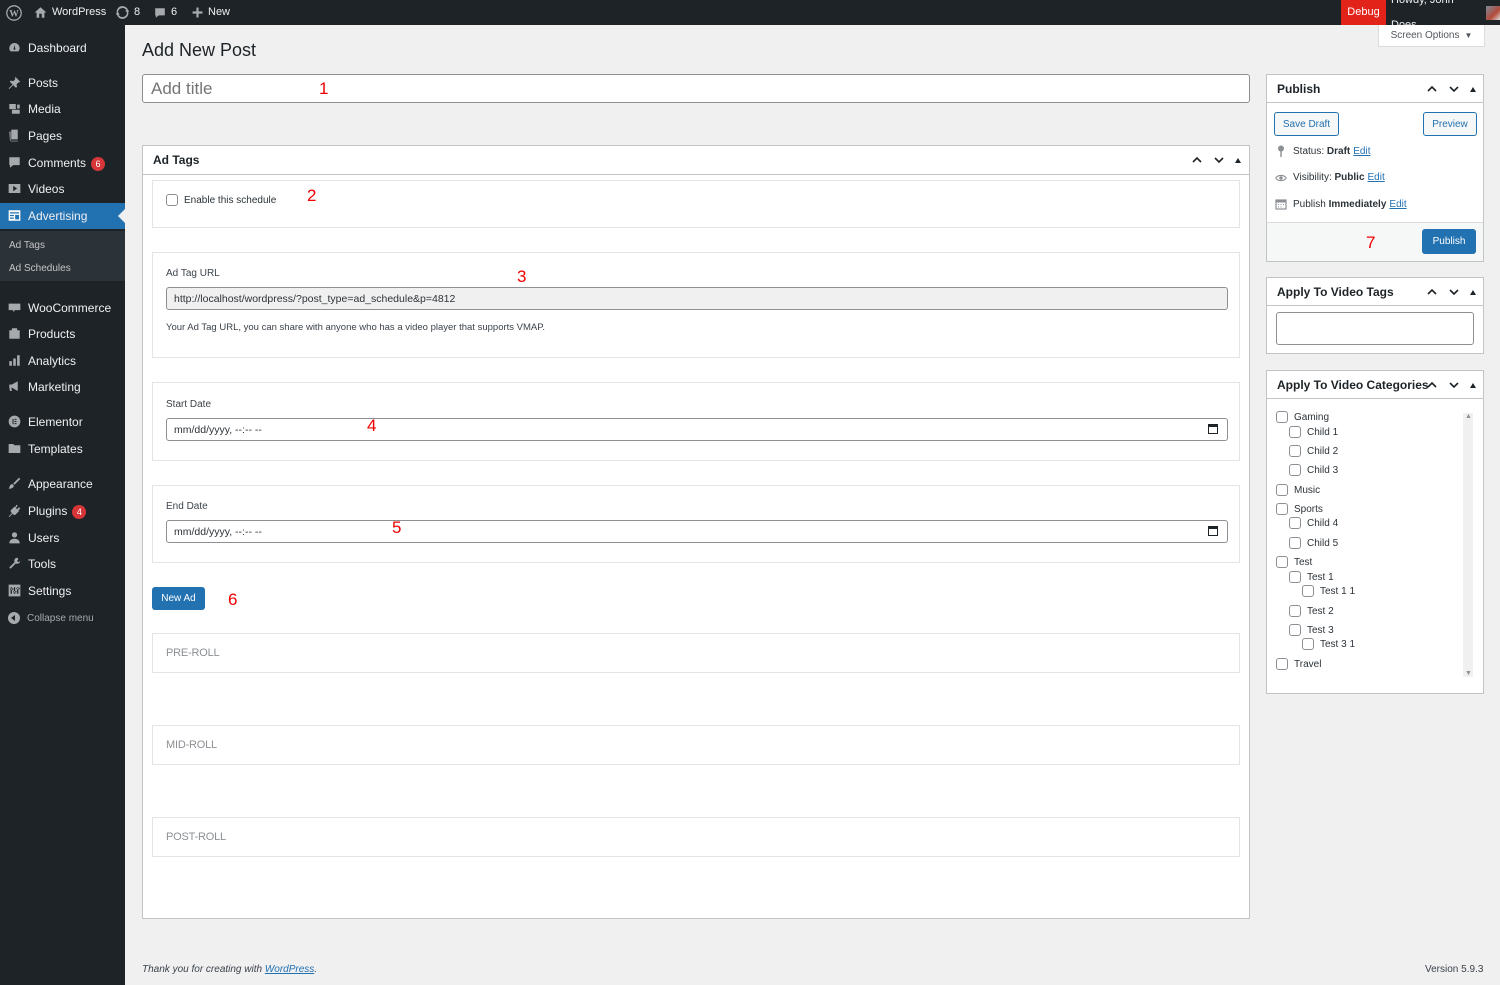  Describe the element at coordinates (1313, 523) in the screenshot. I see `category-item: Child 4` at that location.